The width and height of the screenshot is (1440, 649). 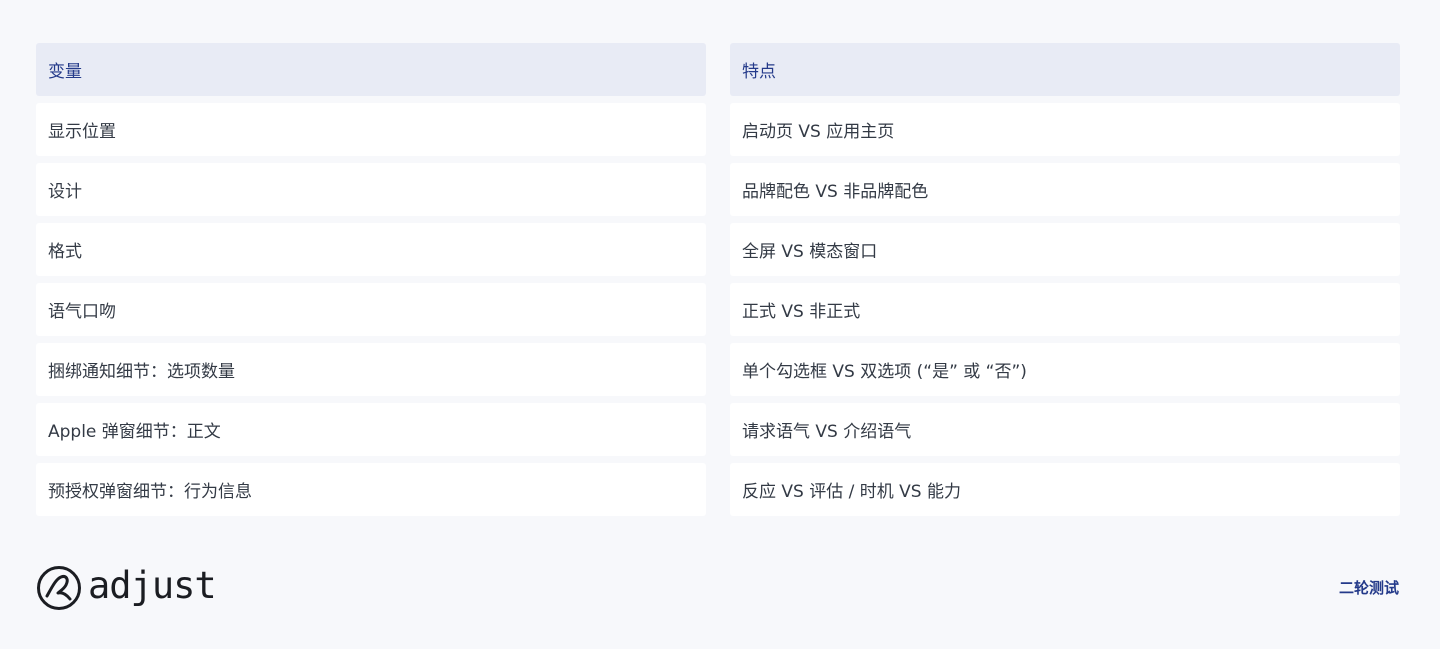 I want to click on table-cell-variable: Apple 弹窗细节：正文, so click(x=371, y=429).